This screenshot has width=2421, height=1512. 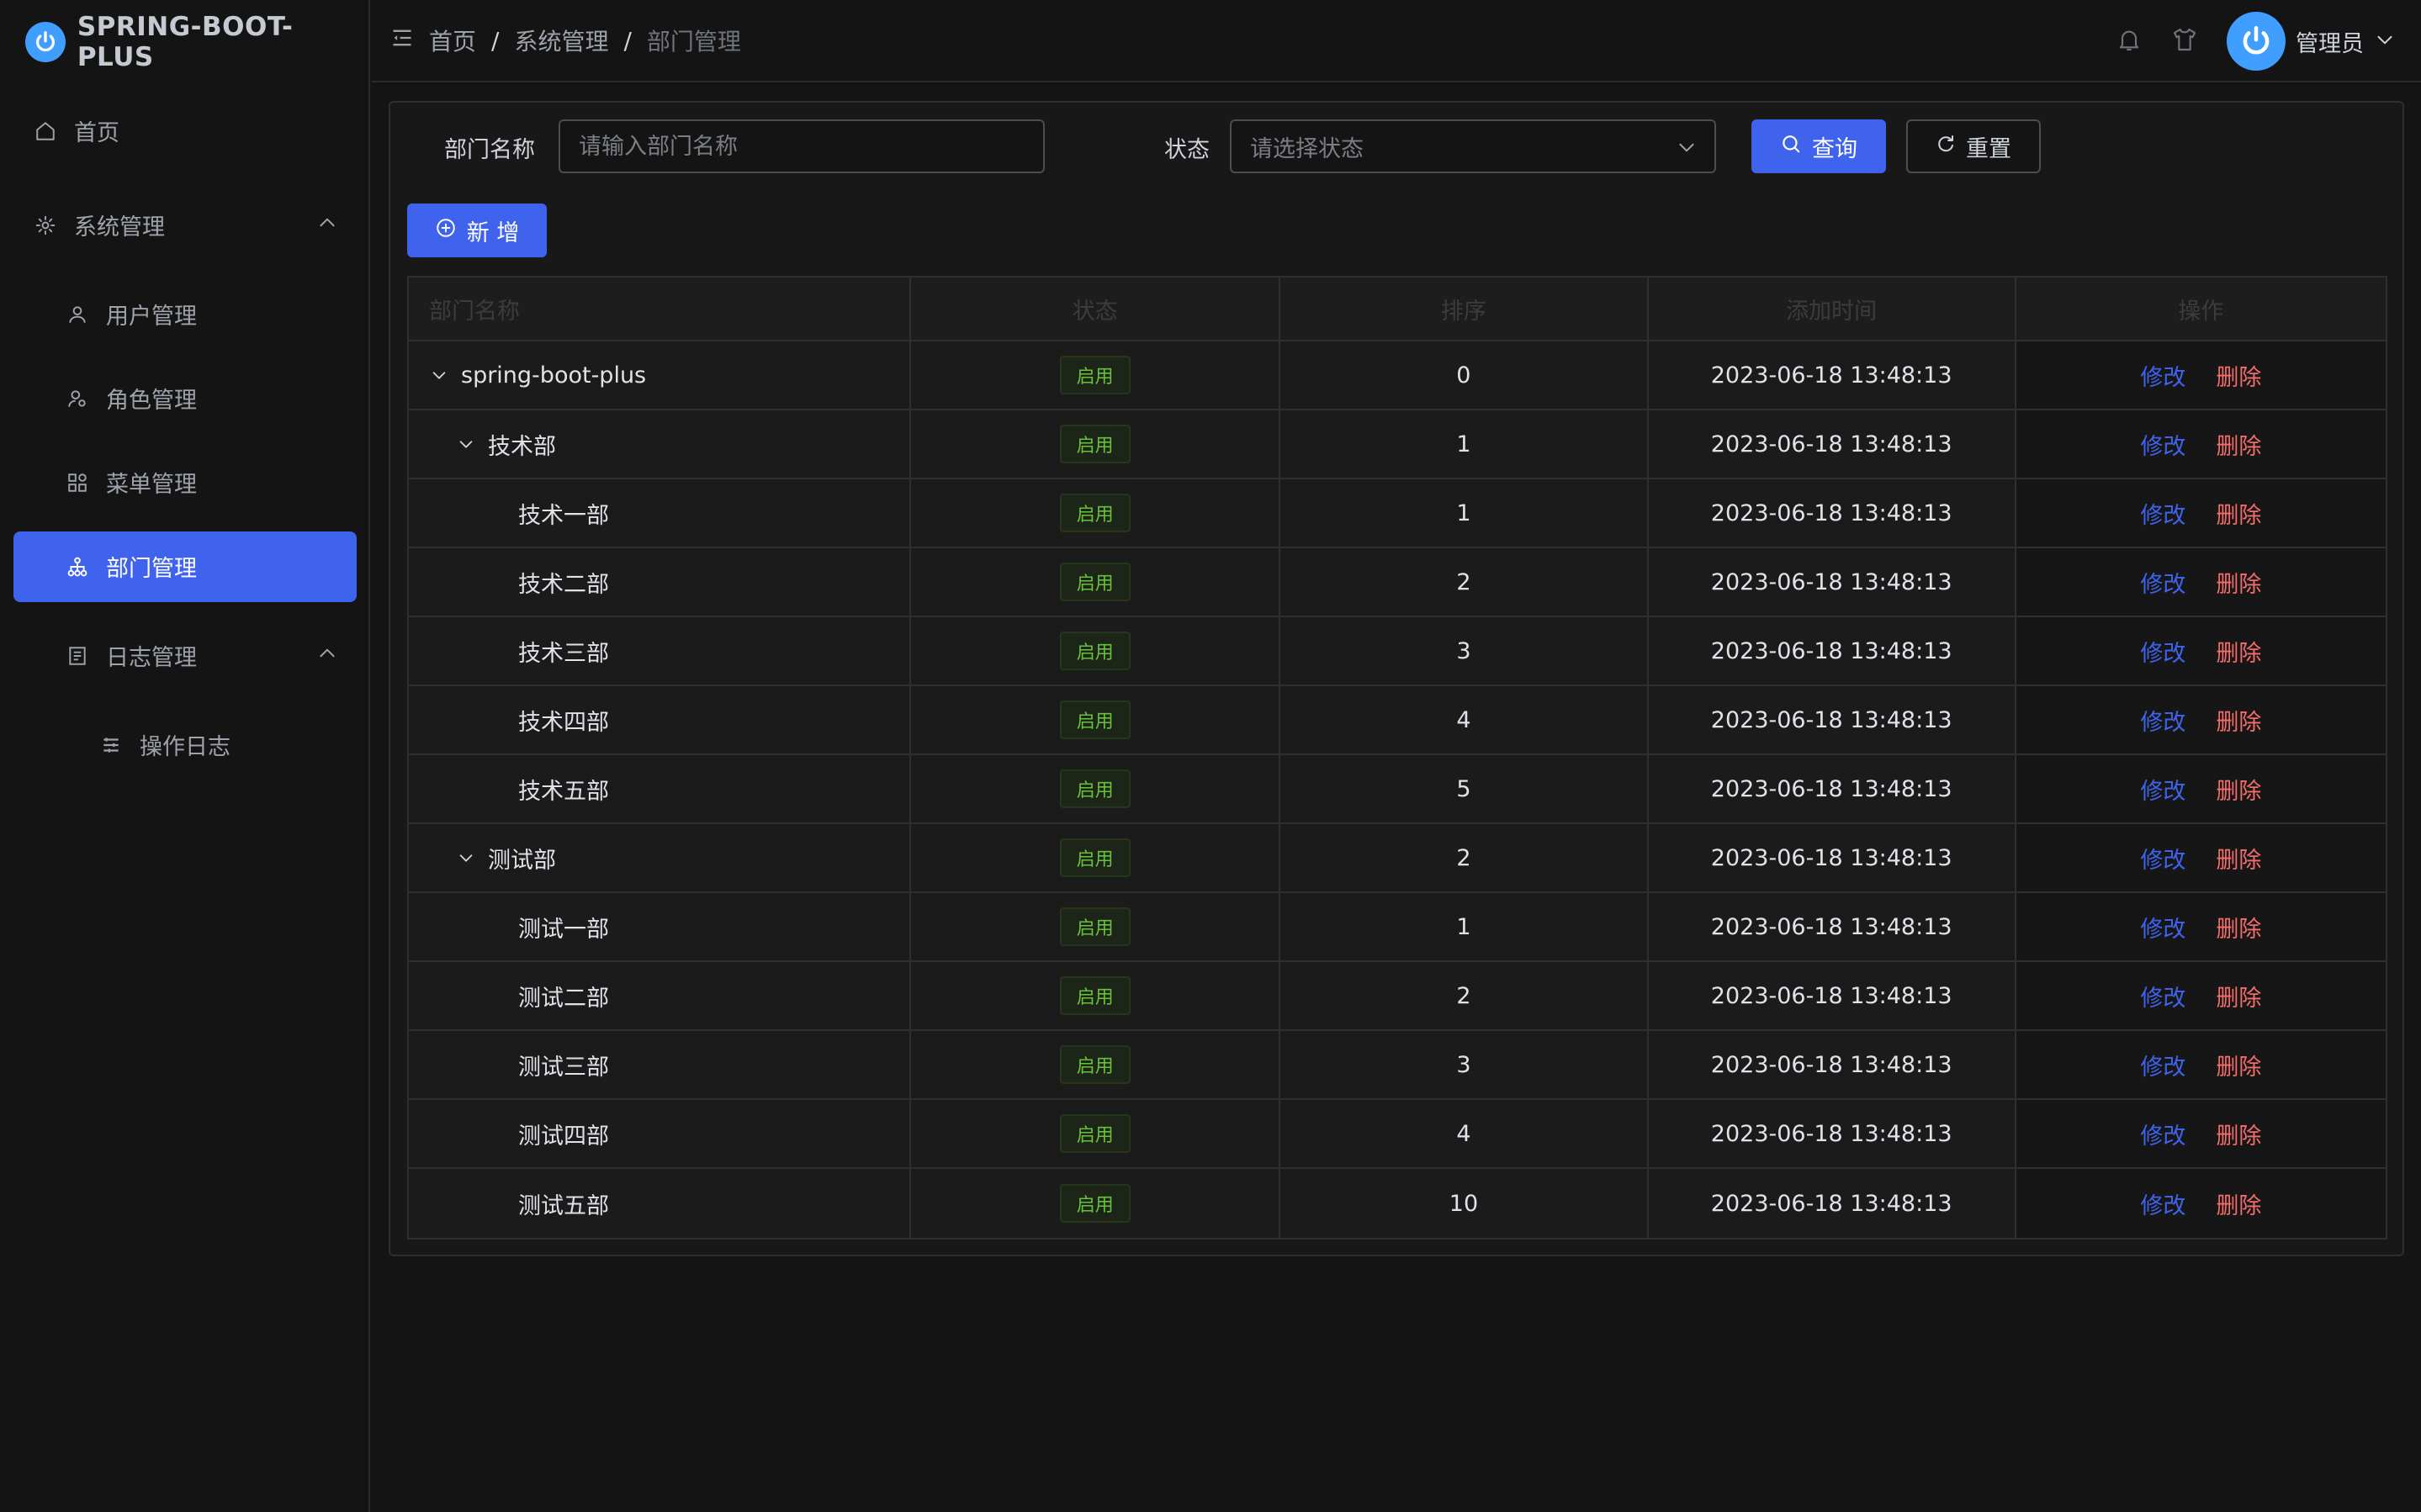 I want to click on breadcrumb-system: 系统管理, so click(x=561, y=40).